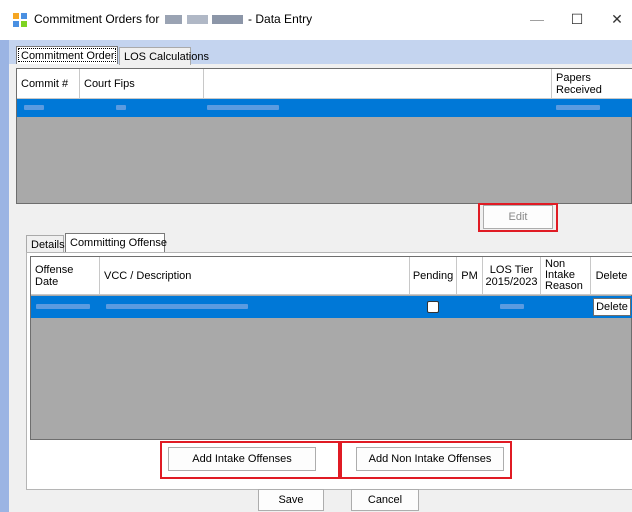 The width and height of the screenshot is (632, 512). I want to click on redacted-name, so click(203, 20).